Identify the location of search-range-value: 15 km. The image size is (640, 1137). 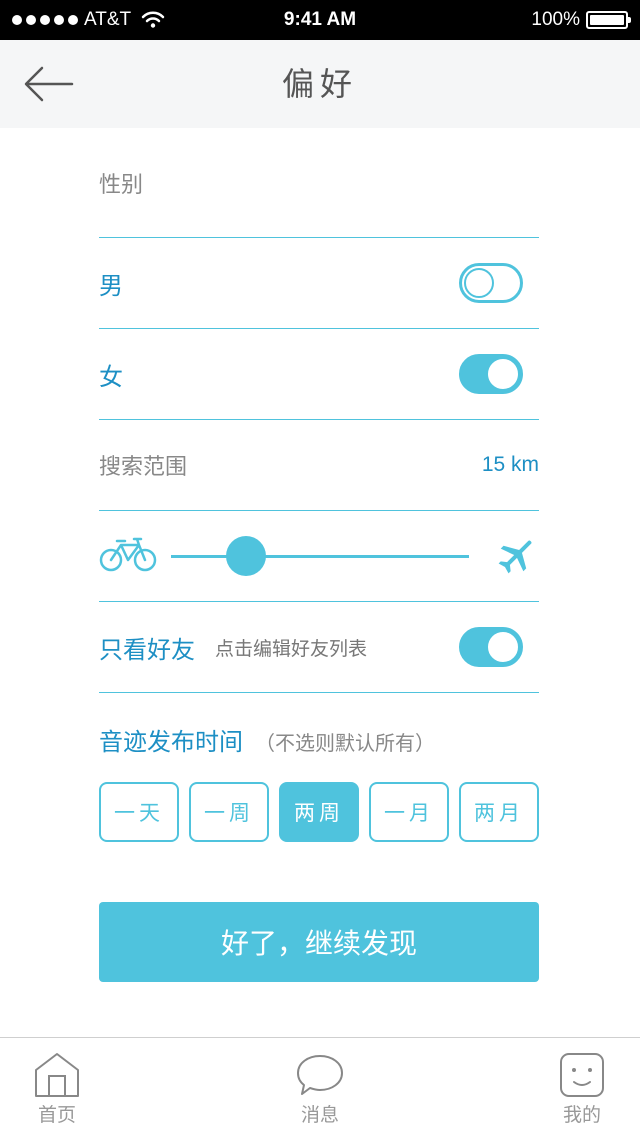
(510, 464).